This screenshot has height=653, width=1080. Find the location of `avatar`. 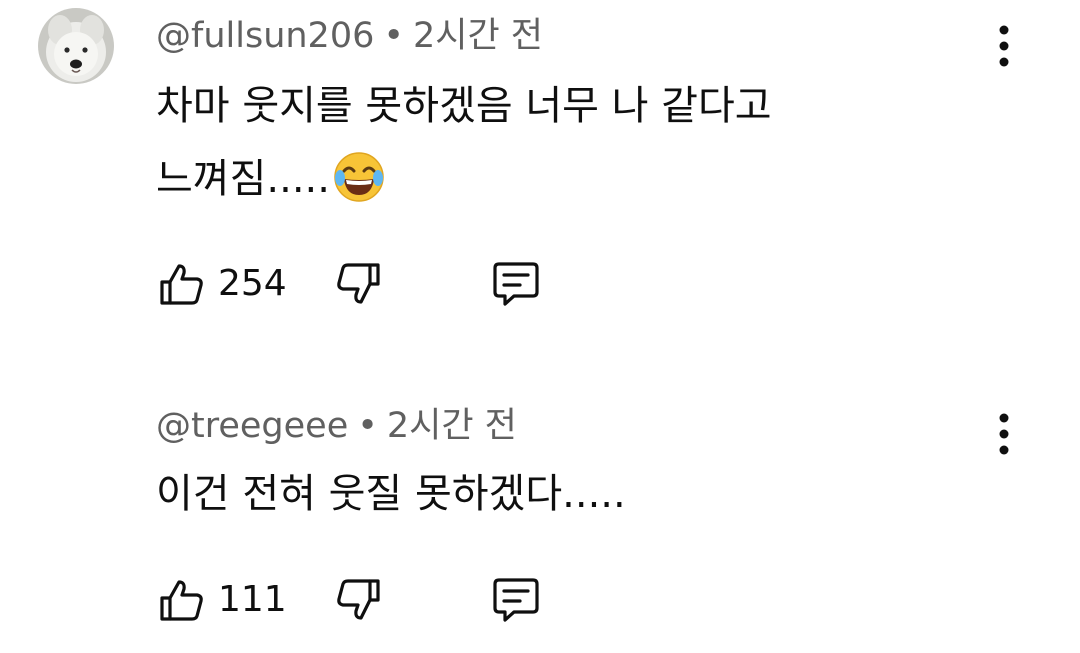

avatar is located at coordinates (76, 46).